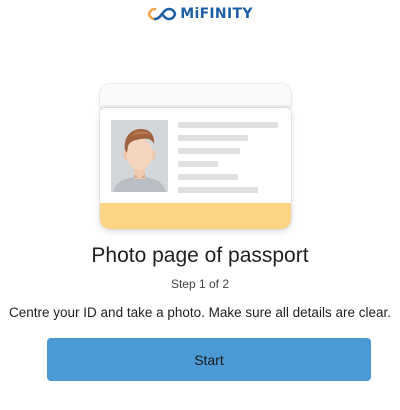 Image resolution: width=400 pixels, height=410 pixels. Describe the element at coordinates (162, 14) in the screenshot. I see `infinity-icon` at that location.